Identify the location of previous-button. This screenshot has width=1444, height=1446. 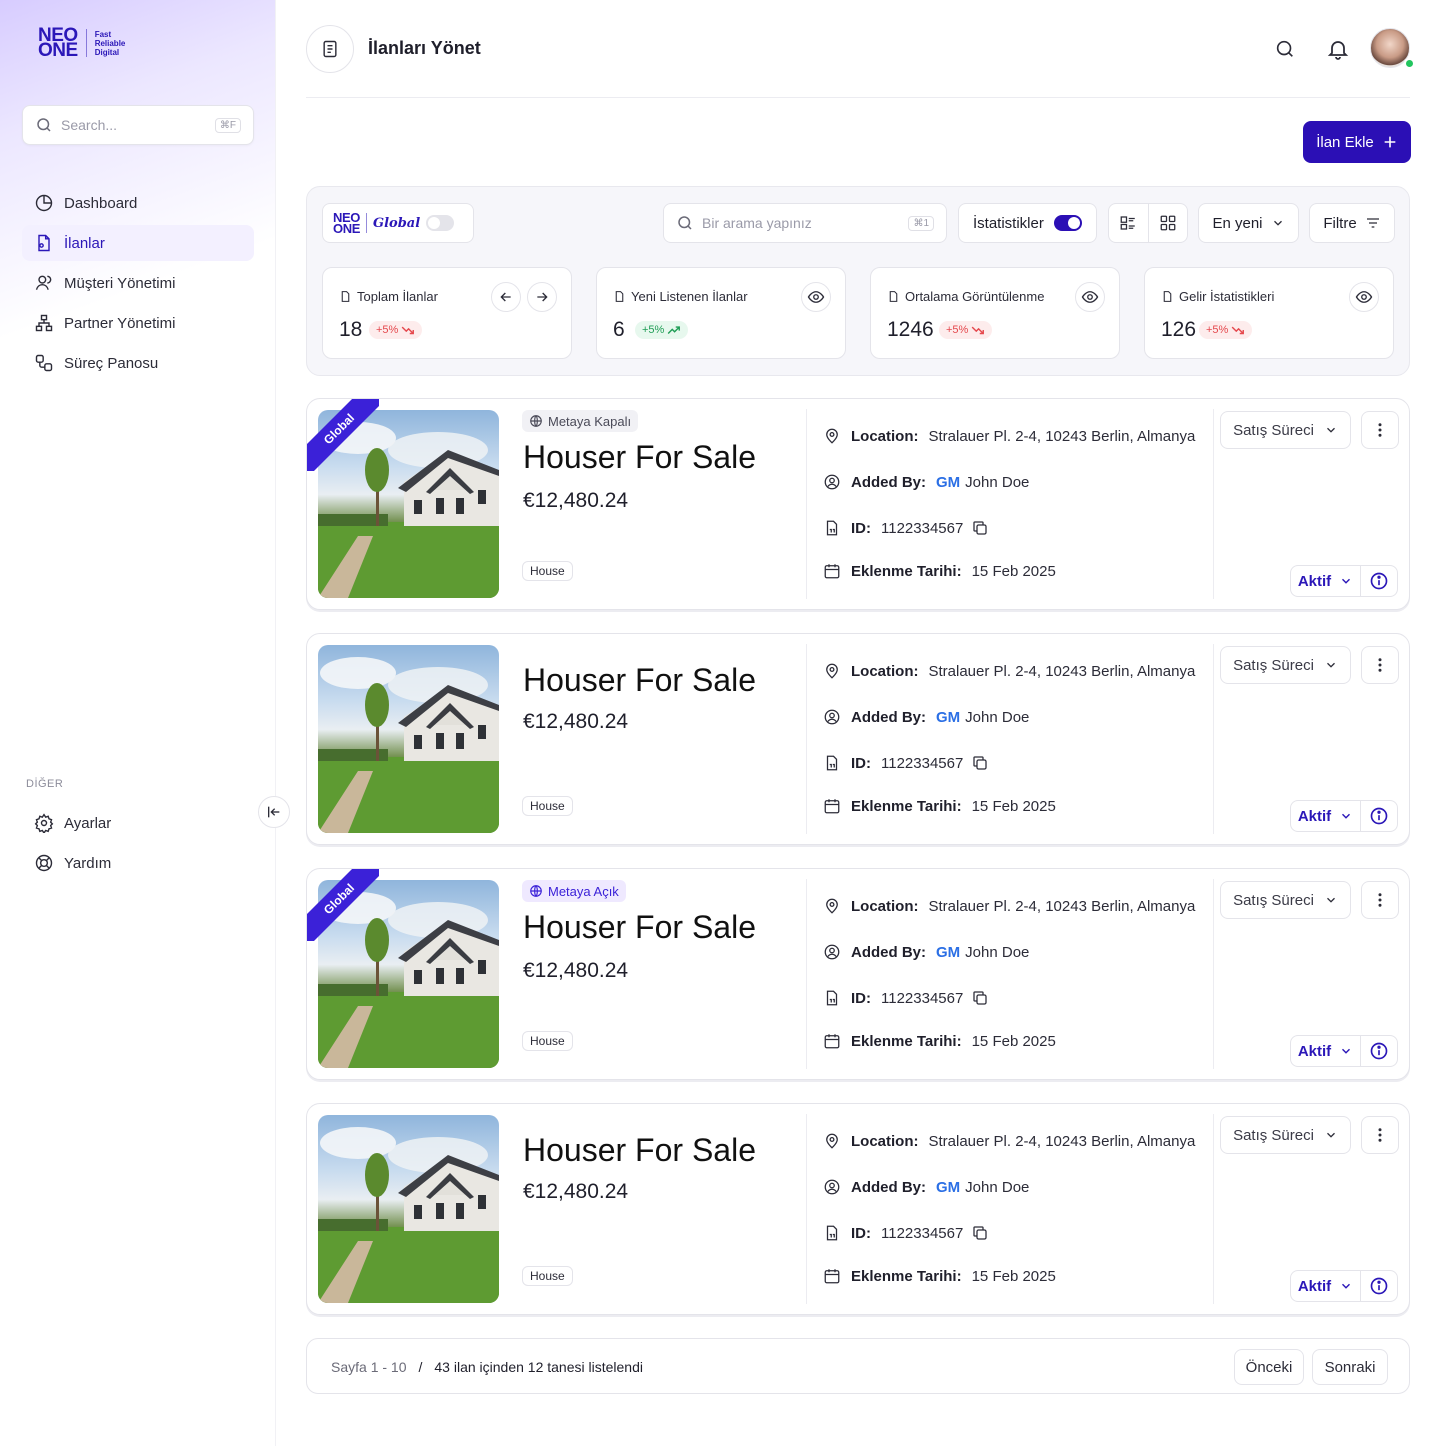
(506, 297).